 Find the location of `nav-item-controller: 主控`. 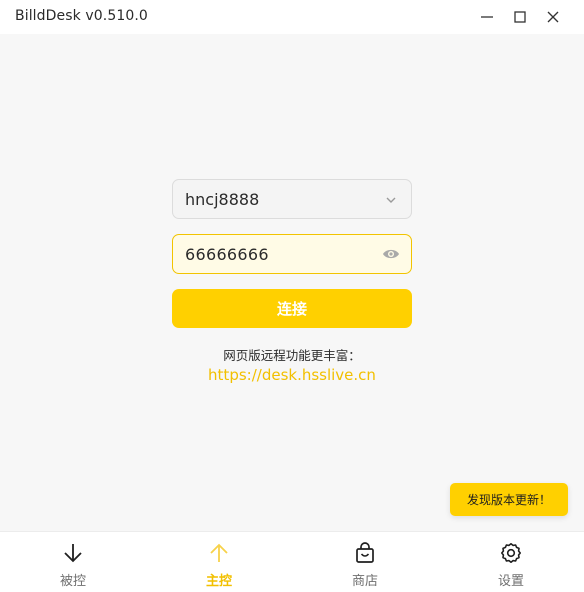

nav-item-controller: 主控 is located at coordinates (219, 562).